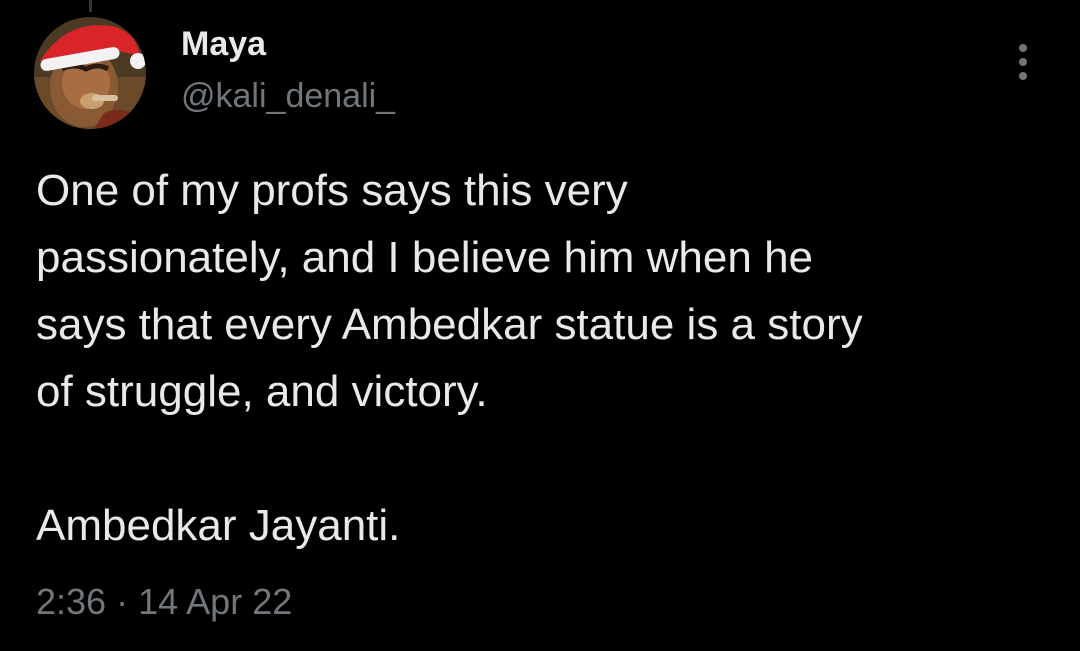 The image size is (1080, 651). I want to click on tweet-time: 2:36, so click(71, 601).